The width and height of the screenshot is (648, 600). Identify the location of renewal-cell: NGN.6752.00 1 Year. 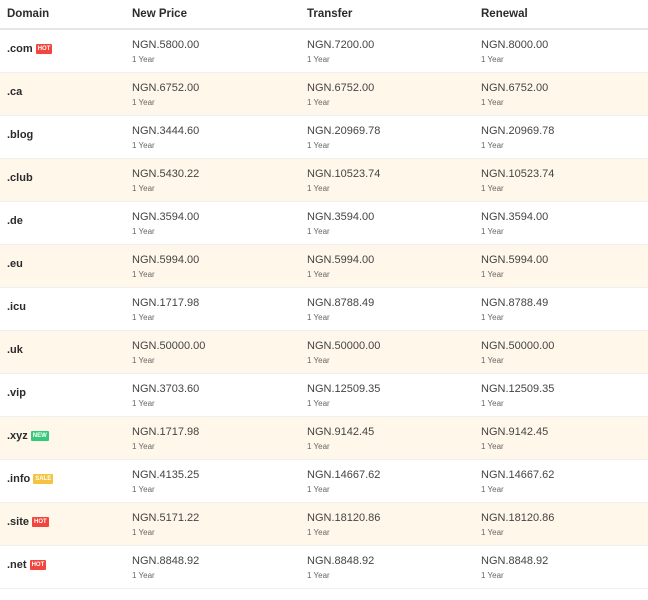
(564, 90).